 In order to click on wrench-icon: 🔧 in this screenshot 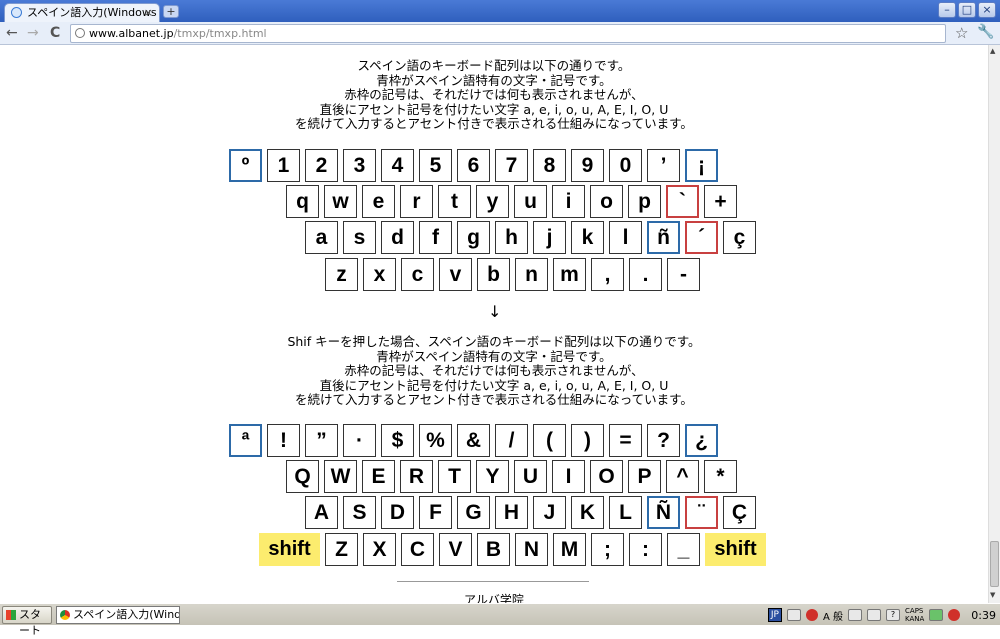, I will do `click(985, 32)`.